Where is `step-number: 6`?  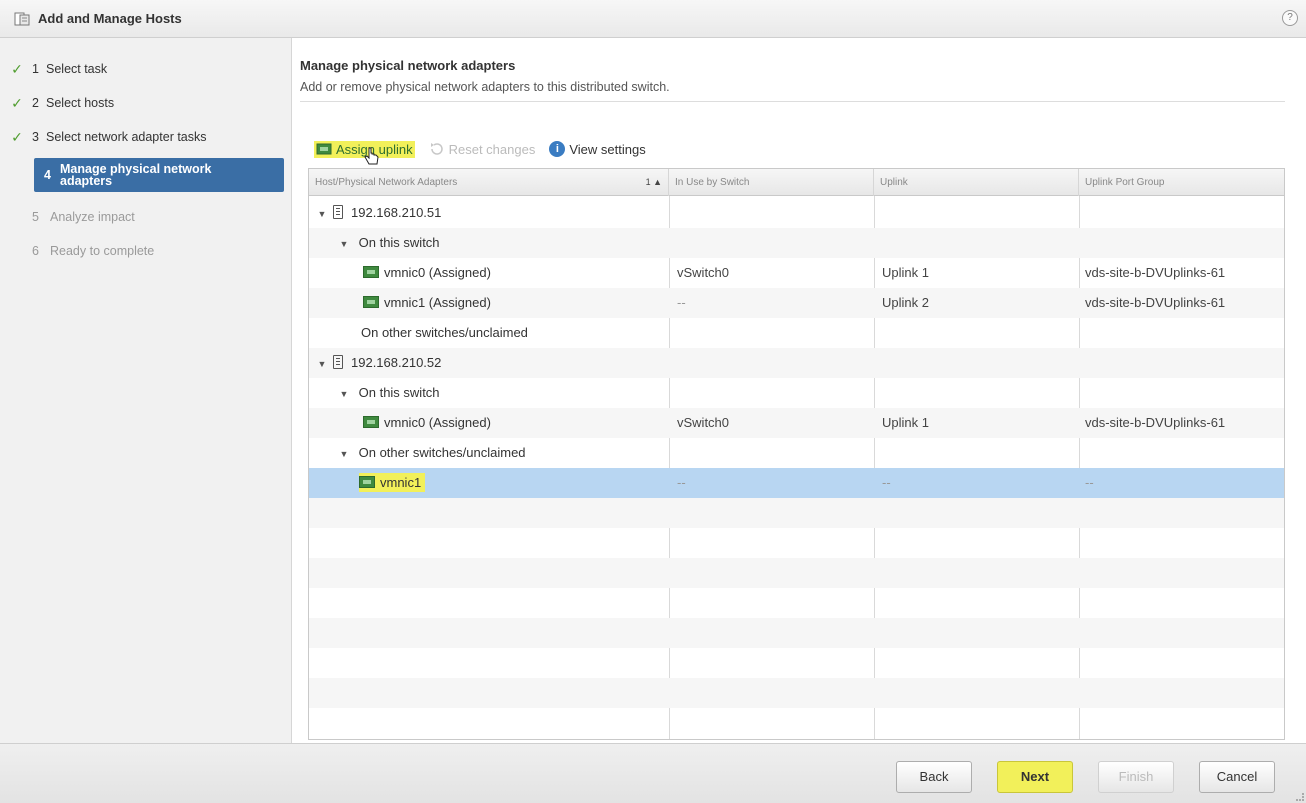 step-number: 6 is located at coordinates (35, 251).